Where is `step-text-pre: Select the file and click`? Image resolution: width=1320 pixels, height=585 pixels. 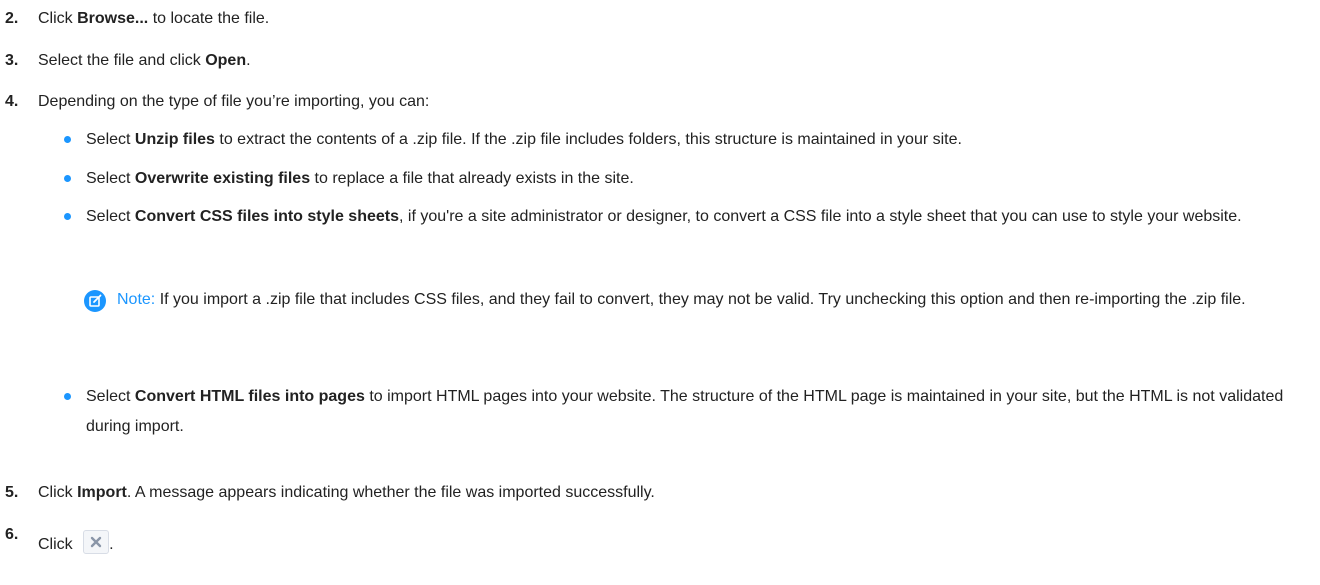
step-text-pre: Select the file and click is located at coordinates (122, 60).